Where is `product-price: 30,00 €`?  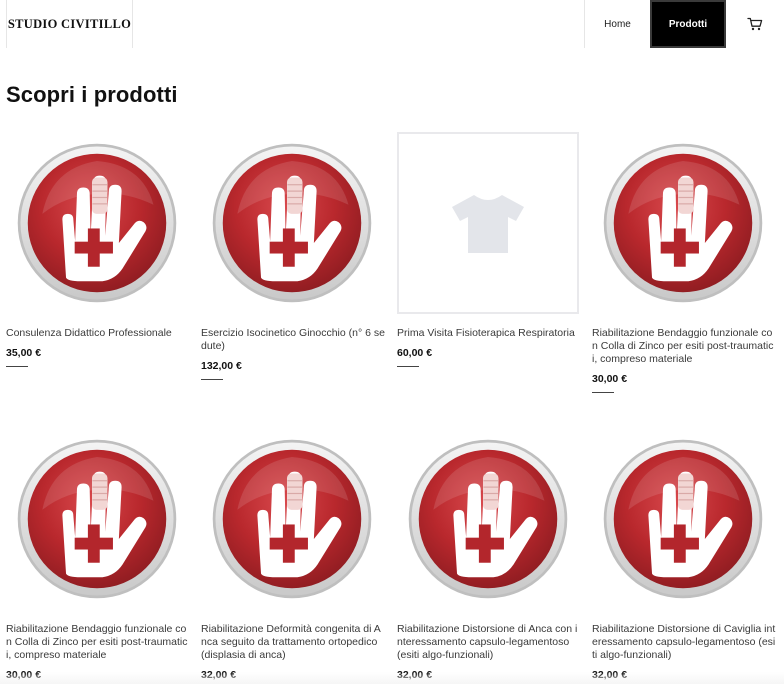
product-price: 30,00 € is located at coordinates (610, 379).